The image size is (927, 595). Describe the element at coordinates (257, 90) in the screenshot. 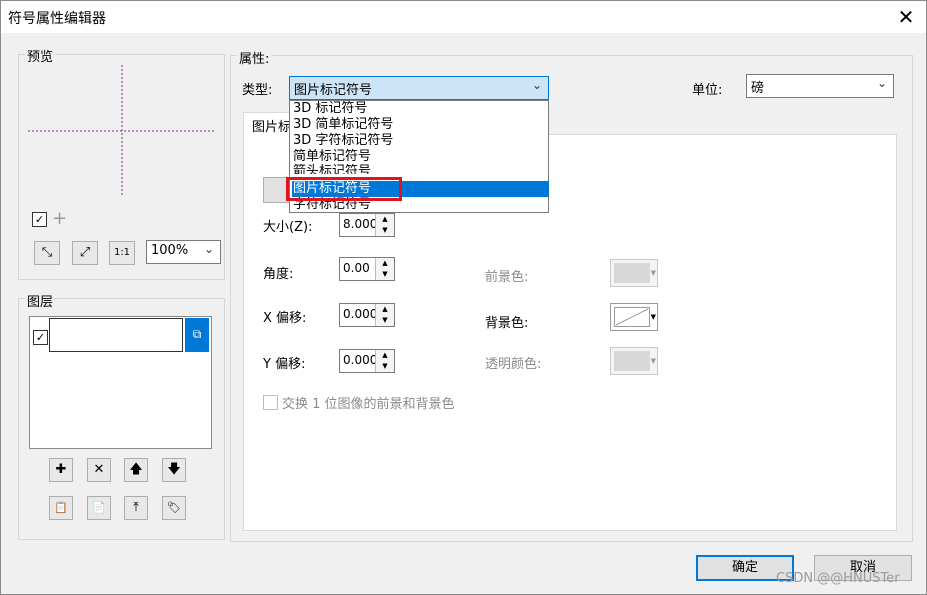

I see `type-label: 类型:` at that location.